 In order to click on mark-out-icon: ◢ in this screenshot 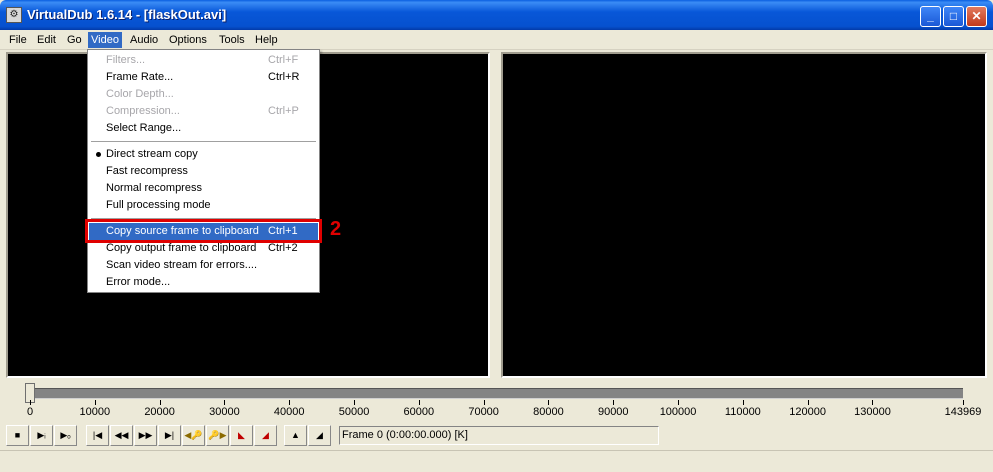, I will do `click(319, 435)`.